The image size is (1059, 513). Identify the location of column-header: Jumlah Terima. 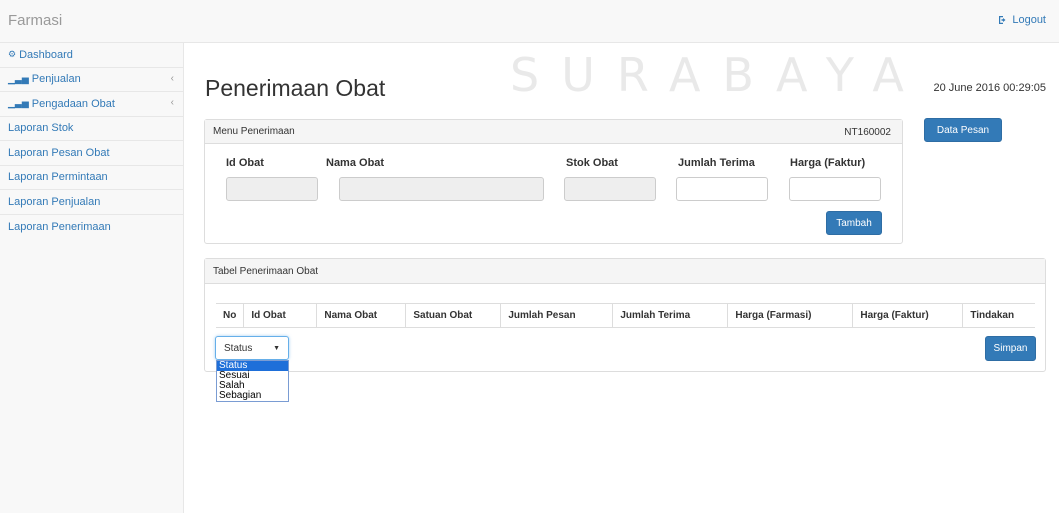
(670, 315).